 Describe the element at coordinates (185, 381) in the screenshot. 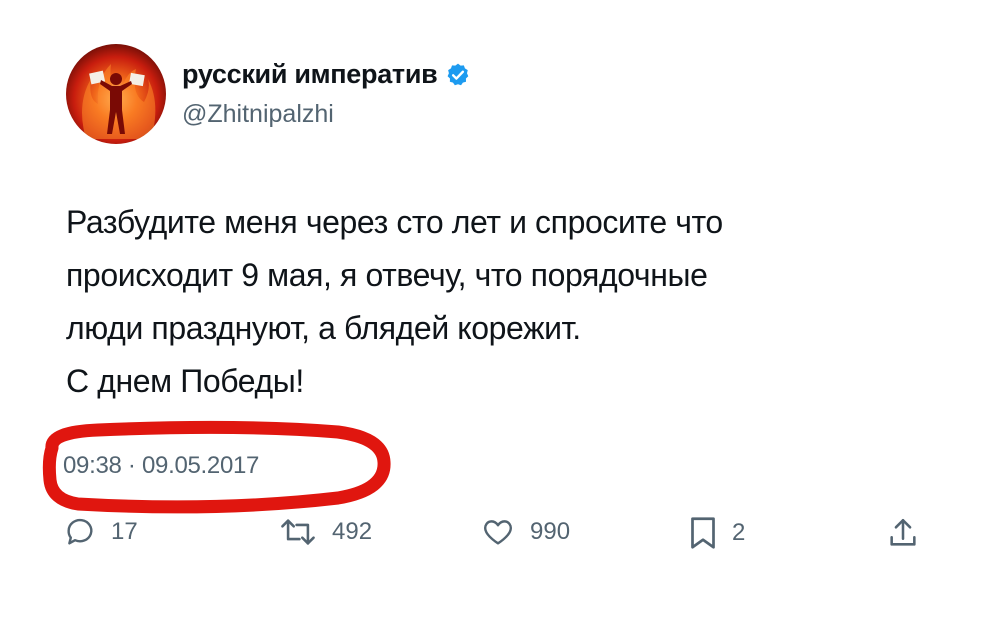

I see `tweet-line: С днем Победы!` at that location.